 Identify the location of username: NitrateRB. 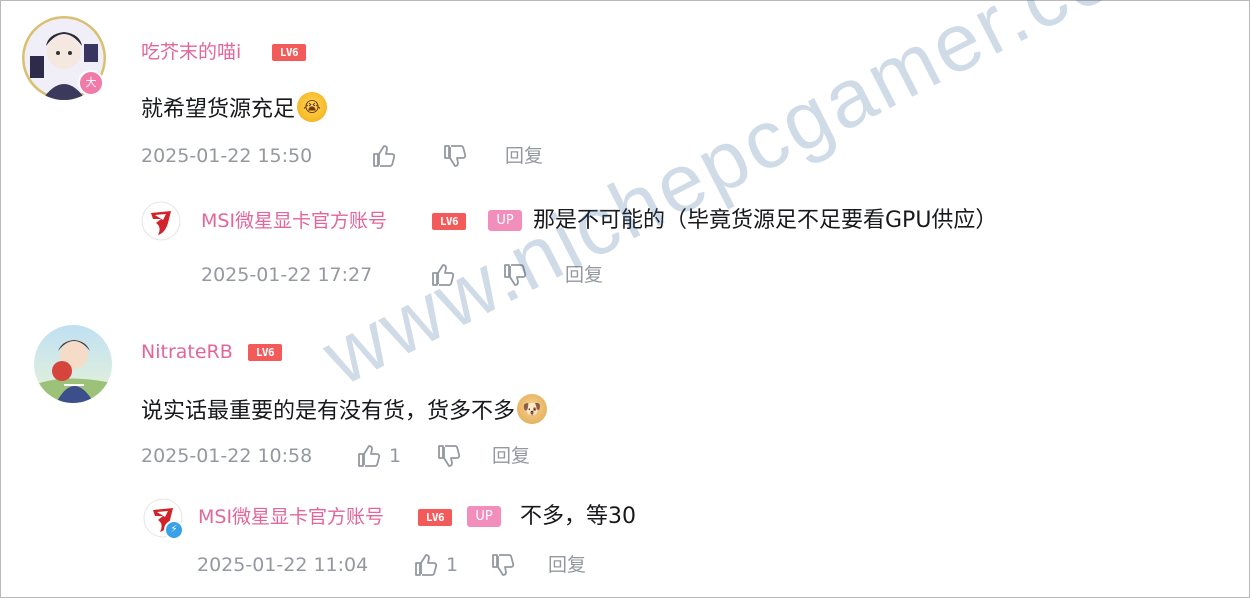
(187, 352).